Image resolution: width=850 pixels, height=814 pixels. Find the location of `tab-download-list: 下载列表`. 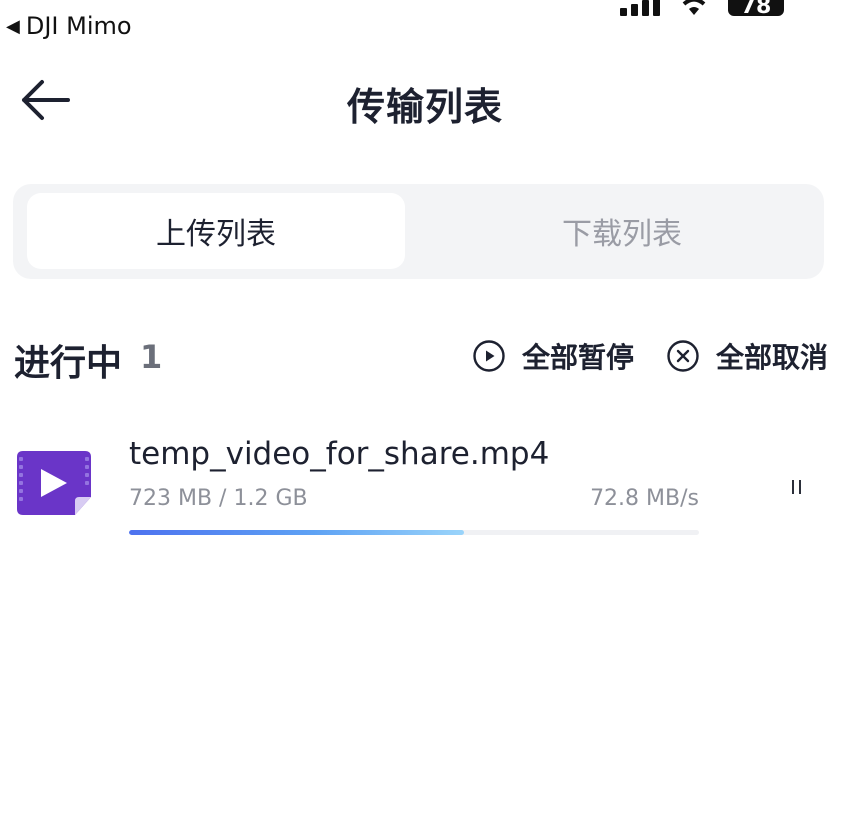

tab-download-list: 下载列表 is located at coordinates (622, 231).